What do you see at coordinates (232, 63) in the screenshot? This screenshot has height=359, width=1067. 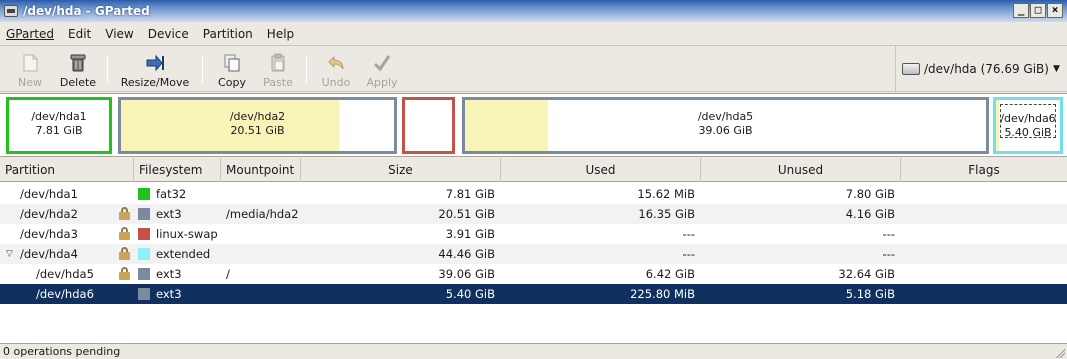 I see `copy-icon` at bounding box center [232, 63].